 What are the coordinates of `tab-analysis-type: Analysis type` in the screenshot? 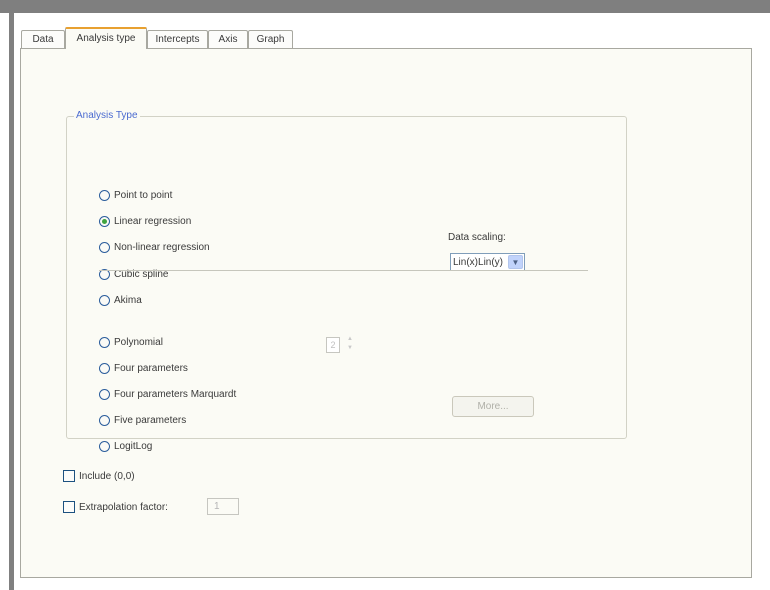 It's located at (106, 38).